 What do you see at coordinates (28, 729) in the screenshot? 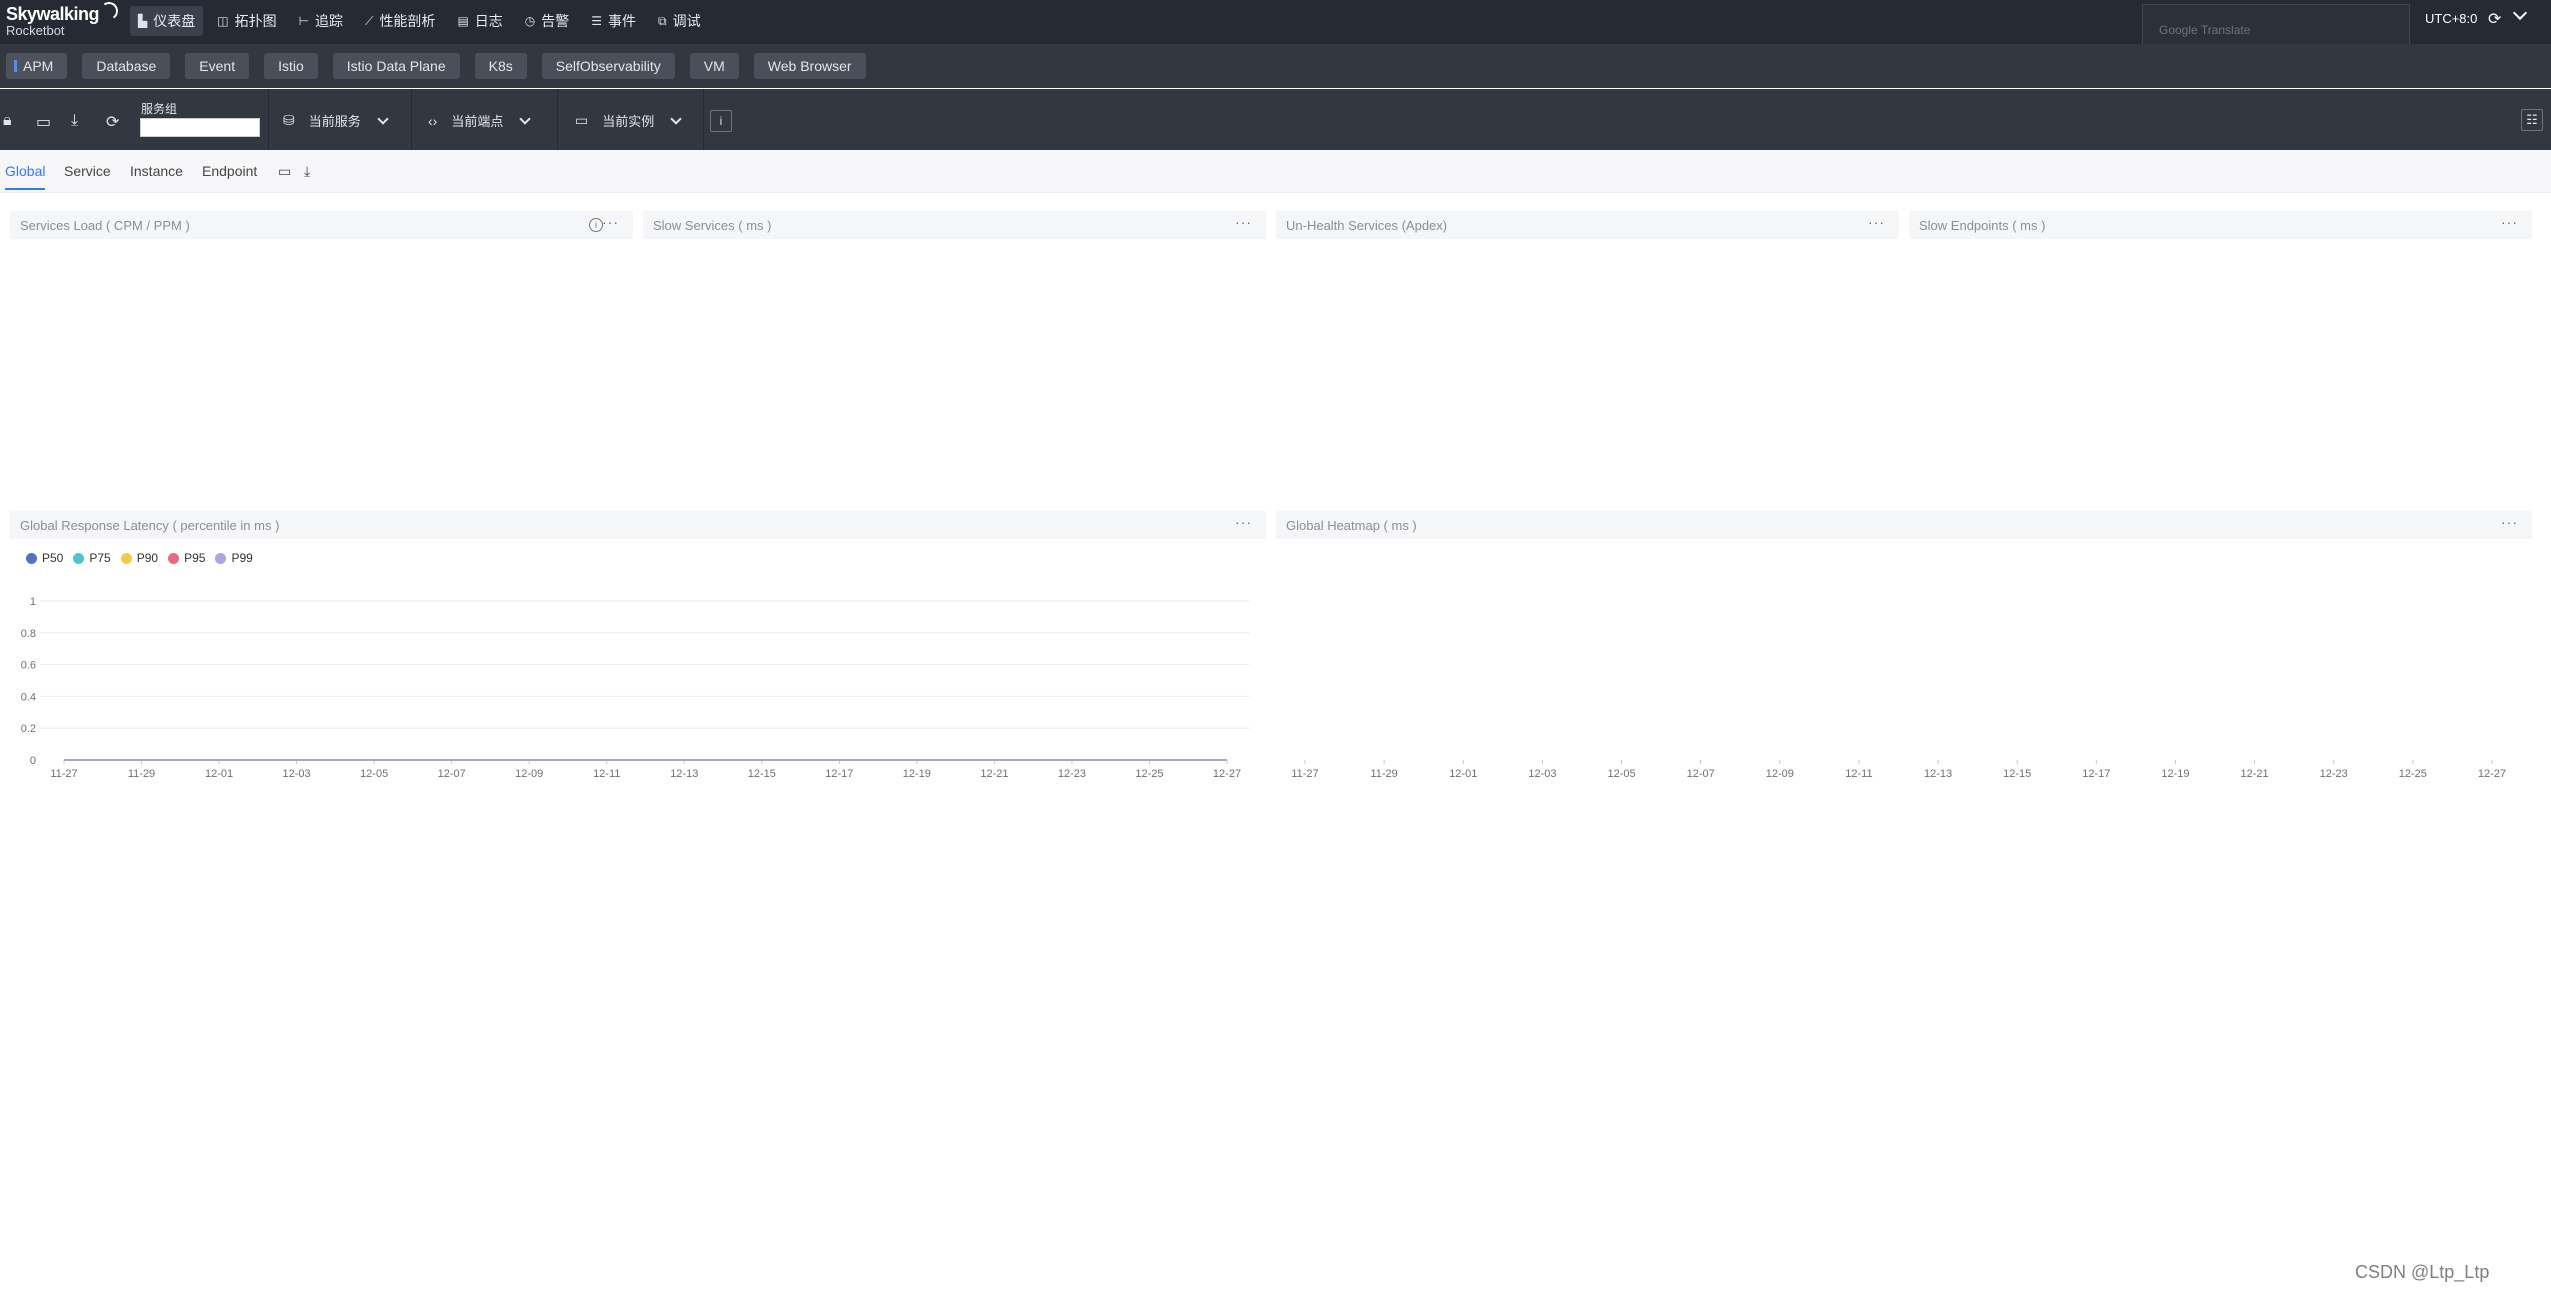
I see `y-tick-label: 0.2` at bounding box center [28, 729].